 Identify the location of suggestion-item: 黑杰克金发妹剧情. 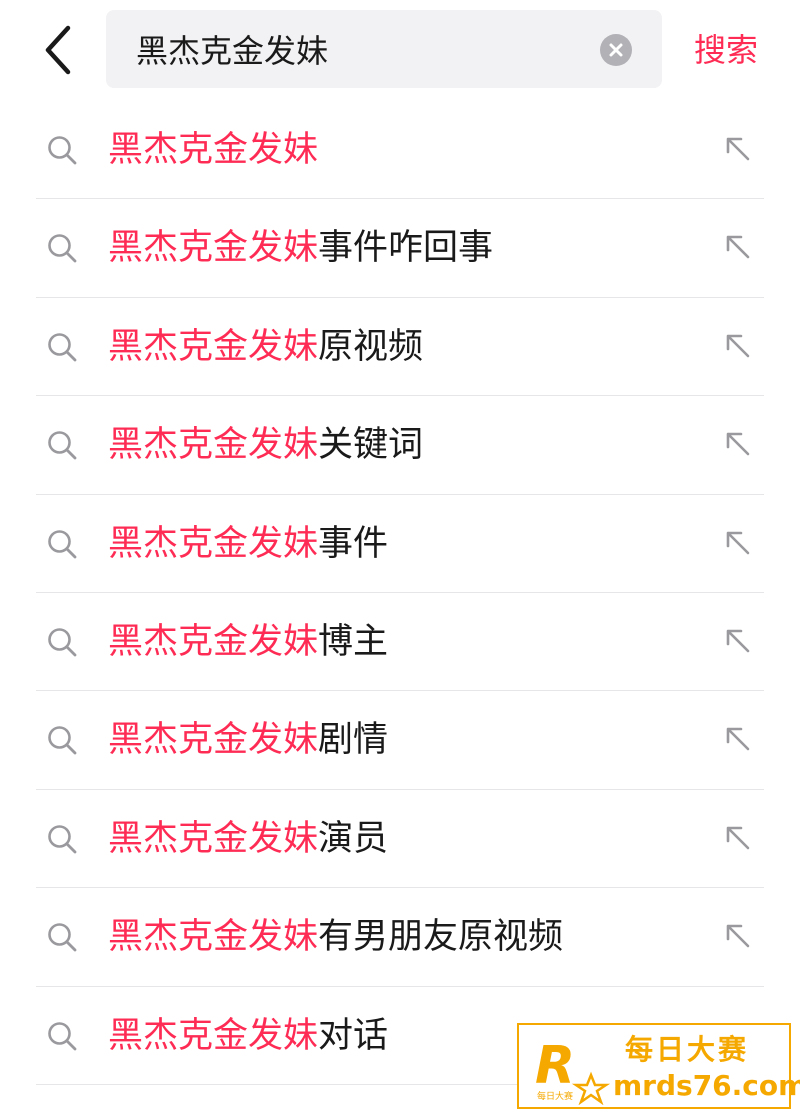
(400, 741).